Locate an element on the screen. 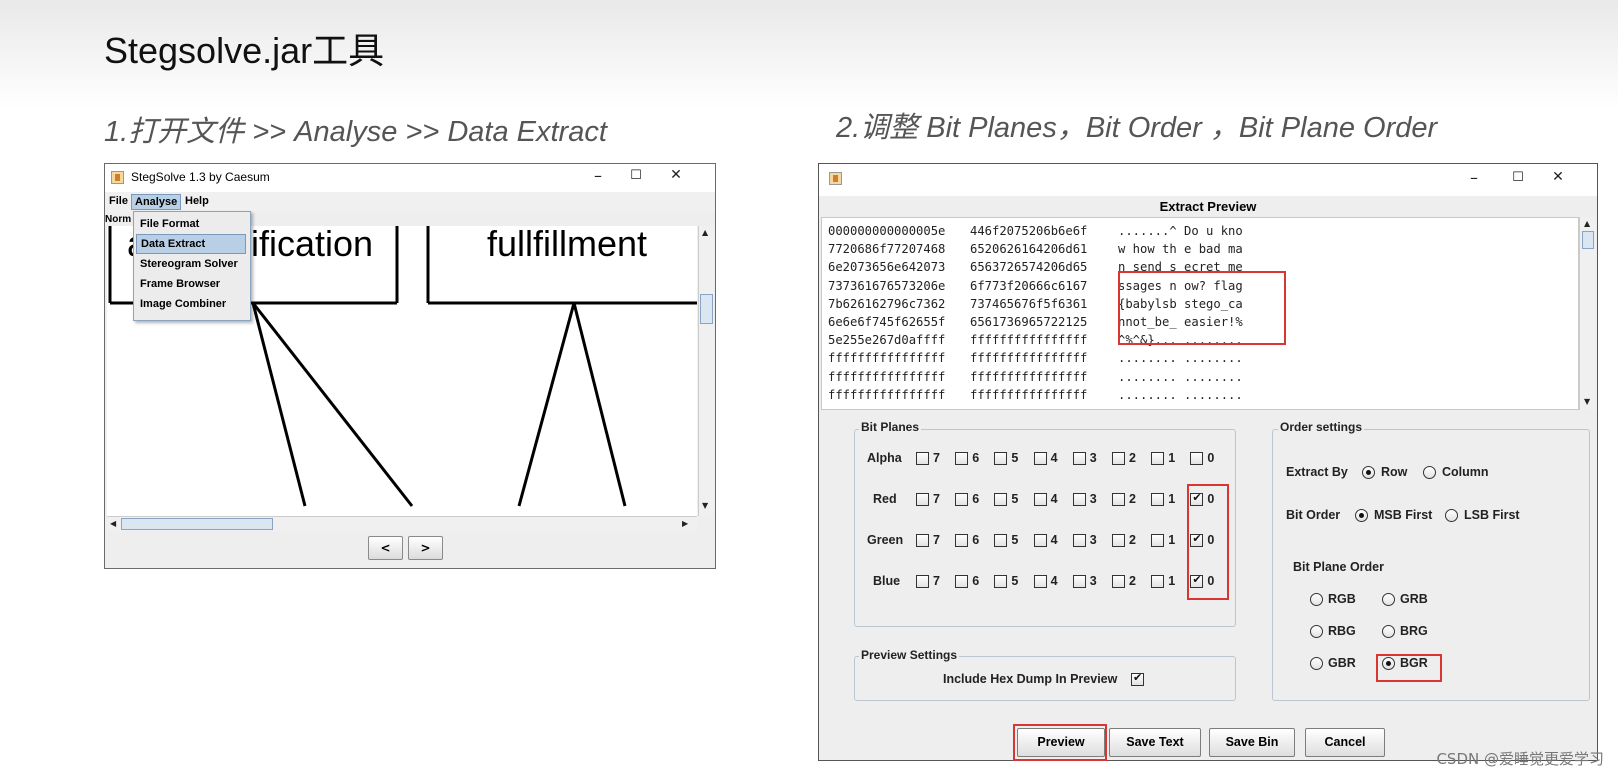  vertical-scrollbar: ▲ ▼ is located at coordinates (706, 371).